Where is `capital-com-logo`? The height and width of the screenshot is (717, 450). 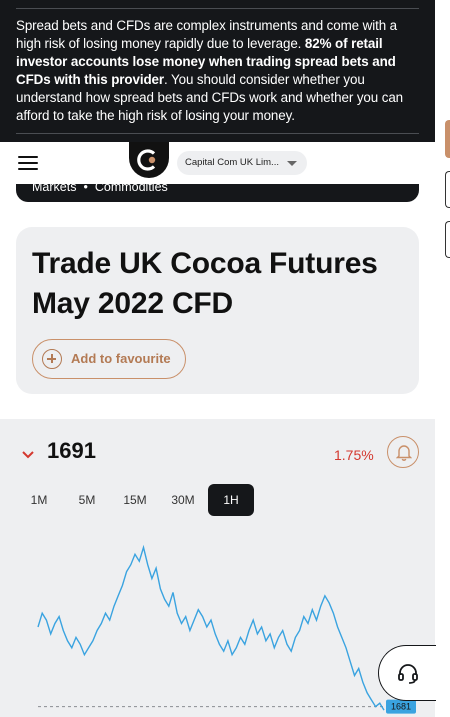
capital-com-logo is located at coordinates (149, 160).